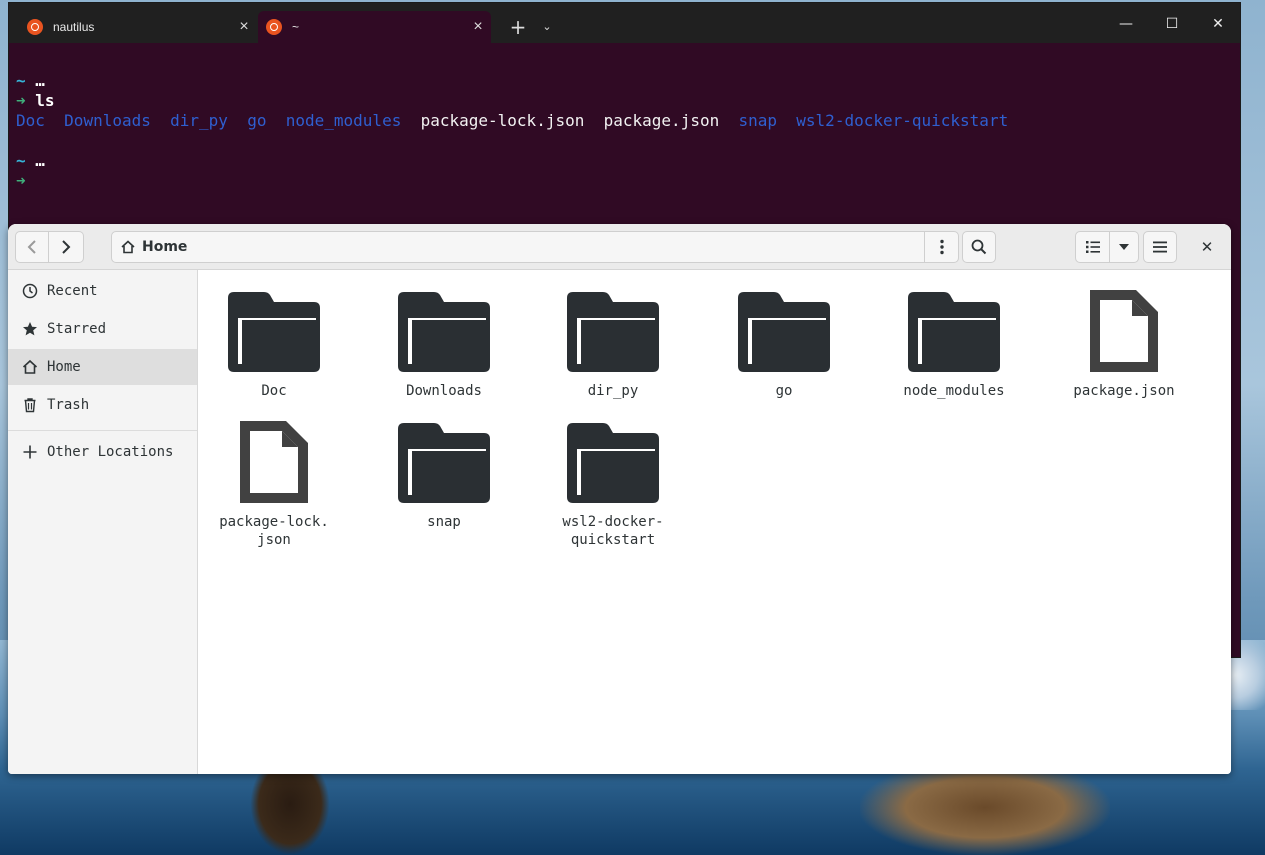 The width and height of the screenshot is (1265, 855). What do you see at coordinates (274, 531) in the screenshot?
I see `file-name-label: package-lock. json` at bounding box center [274, 531].